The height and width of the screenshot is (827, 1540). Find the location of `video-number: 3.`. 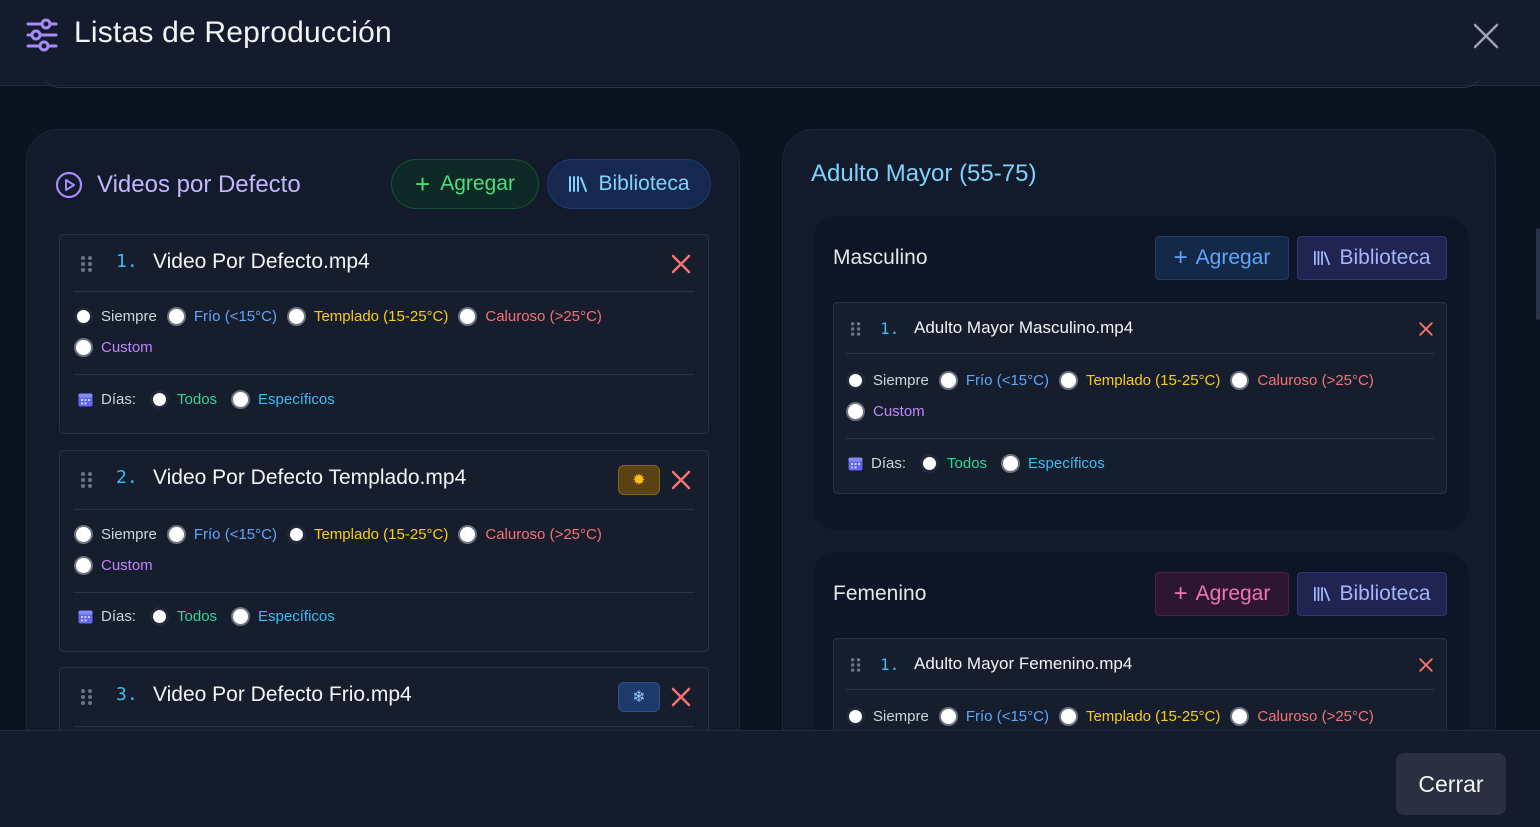

video-number: 3. is located at coordinates (127, 694).